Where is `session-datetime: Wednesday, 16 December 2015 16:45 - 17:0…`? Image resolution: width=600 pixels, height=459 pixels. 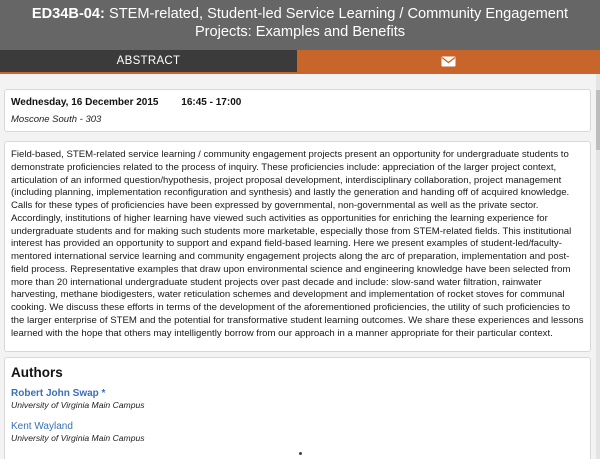 session-datetime: Wednesday, 16 December 2015 16:45 - 17:0… is located at coordinates (297, 103).